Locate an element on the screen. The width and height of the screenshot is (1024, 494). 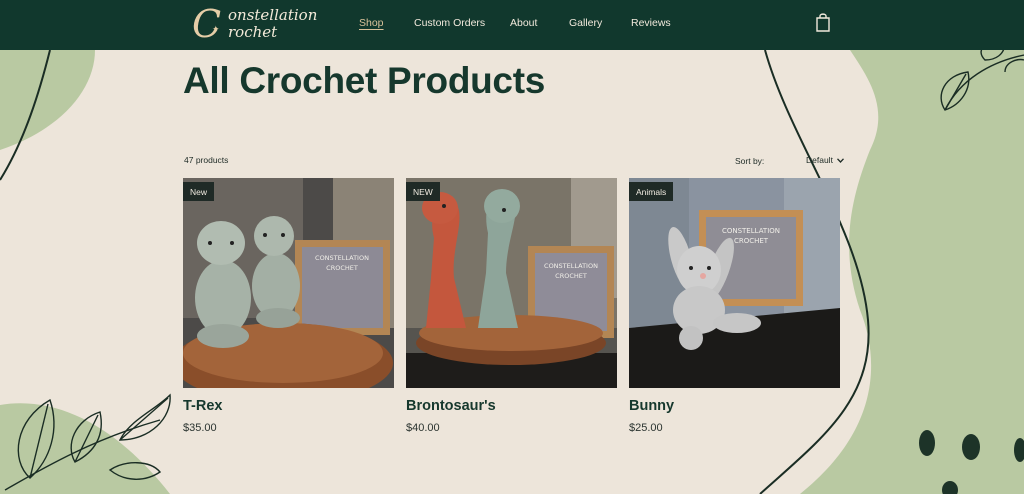
brontosaur-photo: CONSTELLATION CROCHET is located at coordinates (511, 283).